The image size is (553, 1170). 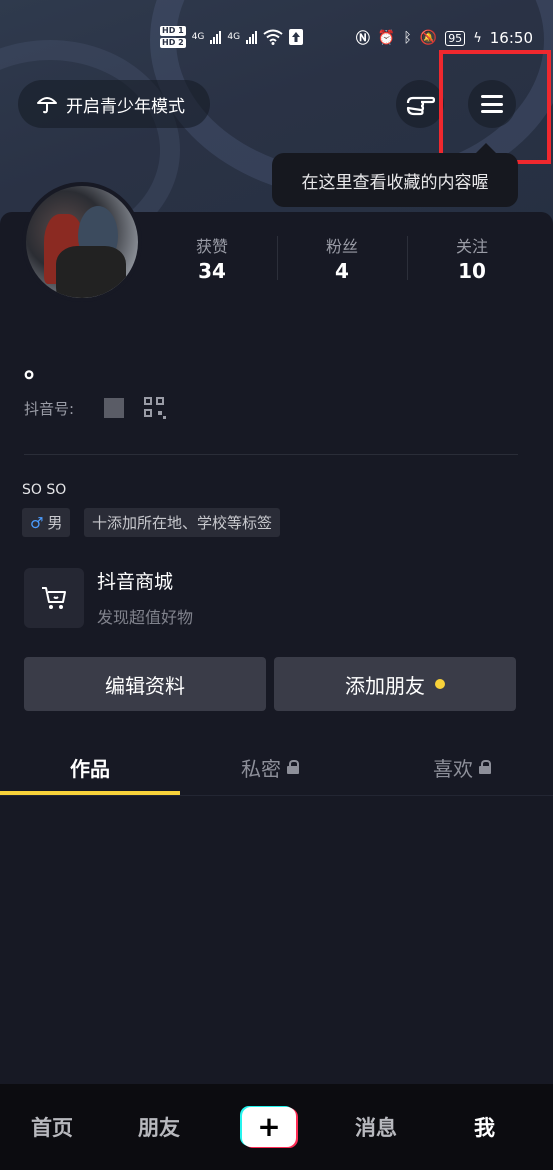 I want to click on status-bar: HD 1 HD 2 4G 4G Ⓝ ⏰ ᛒ 🔕 95 ϟ 16:50, so click(x=276, y=39).